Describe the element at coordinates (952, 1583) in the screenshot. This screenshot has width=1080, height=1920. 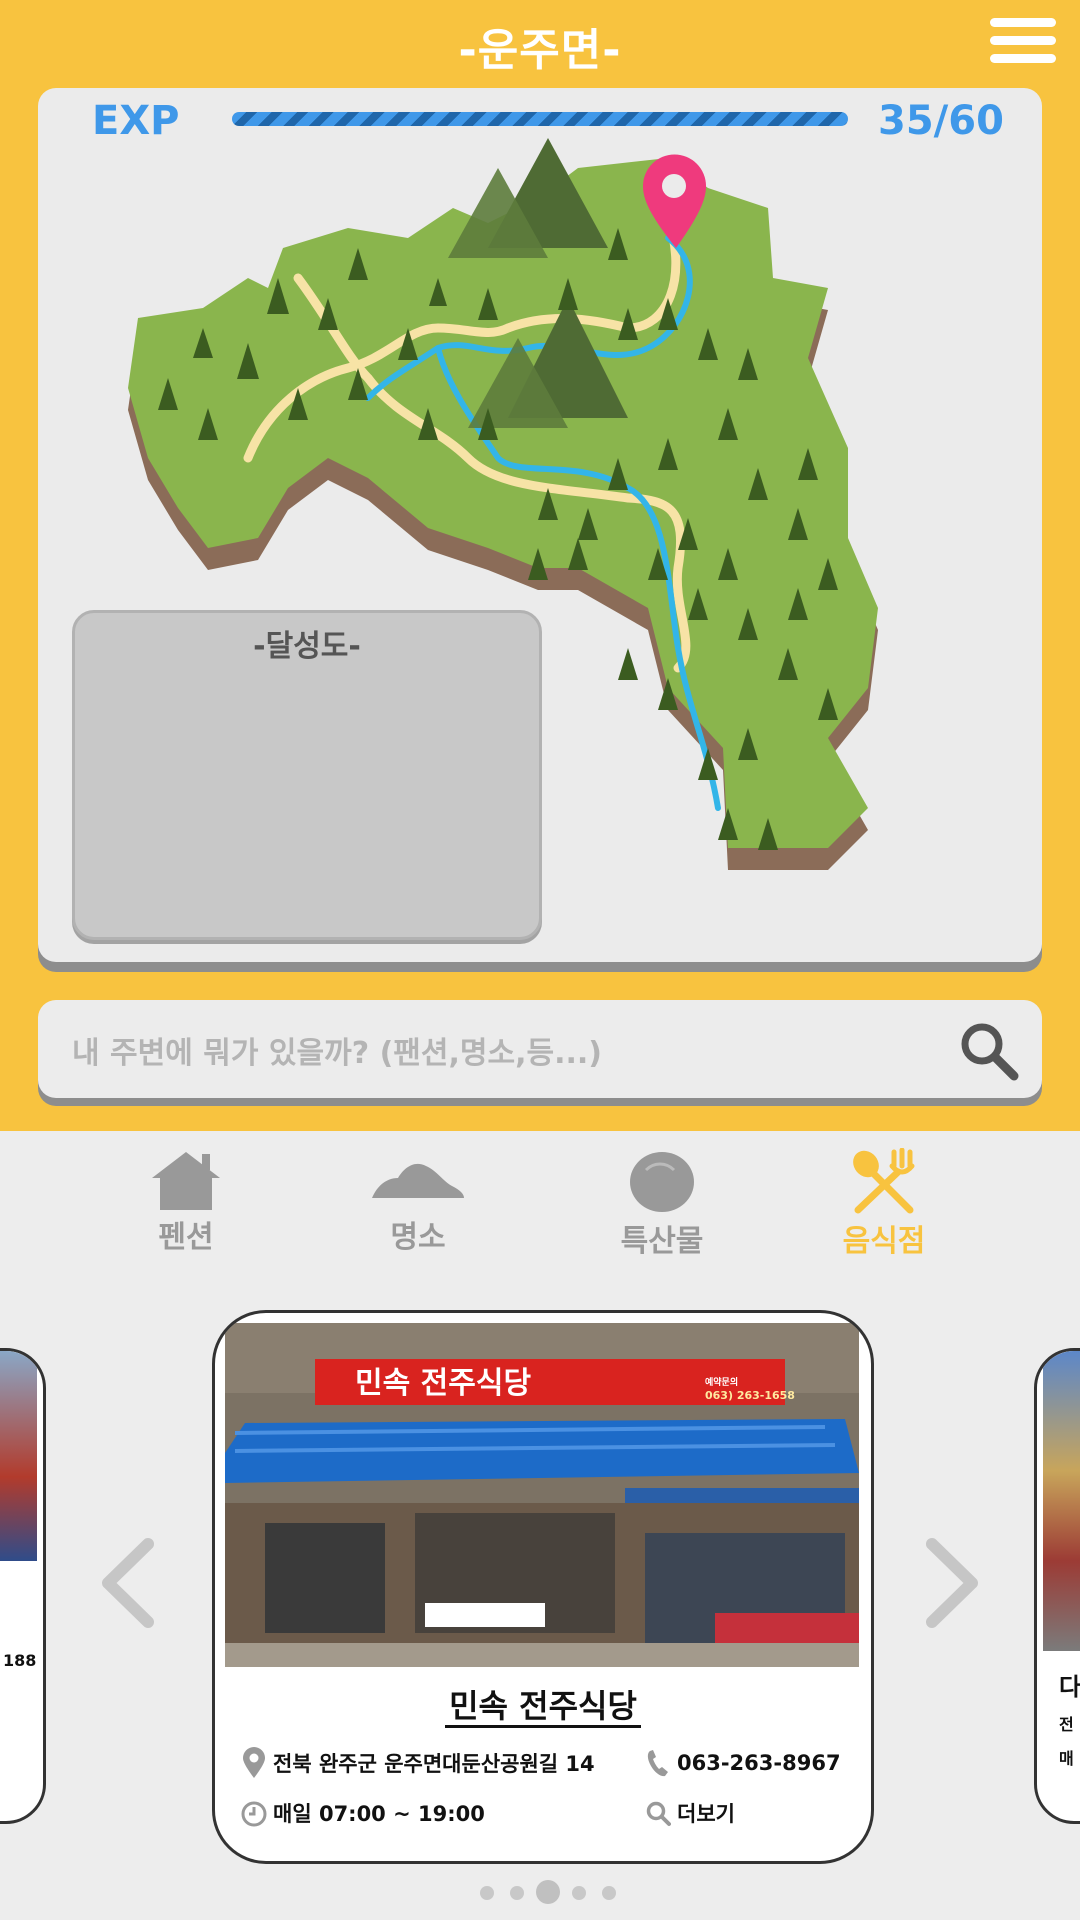
I see `next-arrow-icon` at that location.